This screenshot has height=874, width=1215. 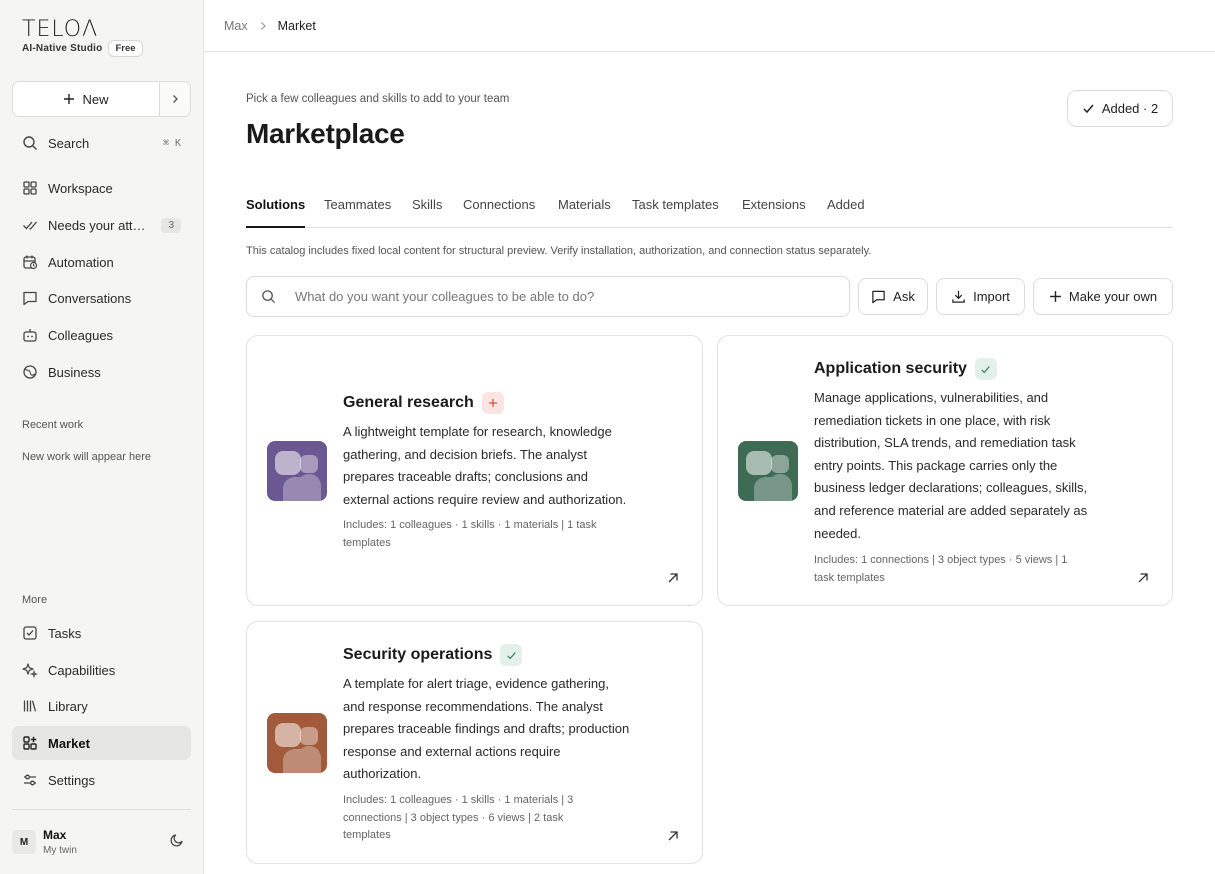 I want to click on sidebar-item-workspace: Workspace, so click(x=101, y=188).